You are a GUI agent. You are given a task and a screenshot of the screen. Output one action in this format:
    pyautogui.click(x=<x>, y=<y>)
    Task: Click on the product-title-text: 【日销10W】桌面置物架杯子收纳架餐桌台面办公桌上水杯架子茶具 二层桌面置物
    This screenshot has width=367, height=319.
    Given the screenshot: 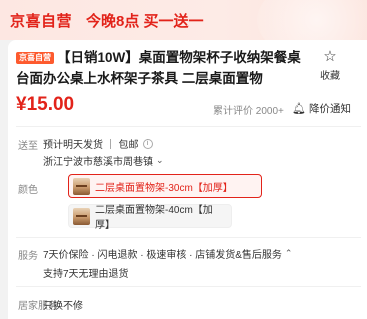 What is the action you would take?
    pyautogui.click(x=158, y=68)
    